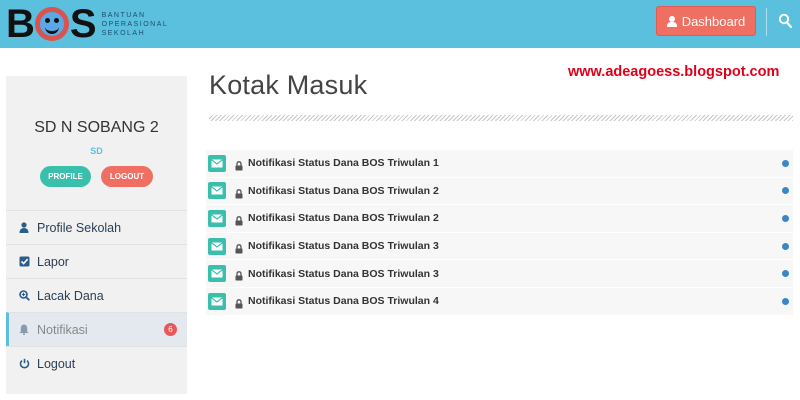  I want to click on logo-face-icon, so click(51, 24).